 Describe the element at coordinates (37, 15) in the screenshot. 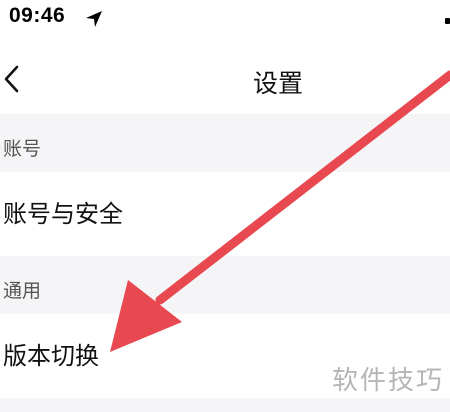

I see `status-time: 09:46` at that location.